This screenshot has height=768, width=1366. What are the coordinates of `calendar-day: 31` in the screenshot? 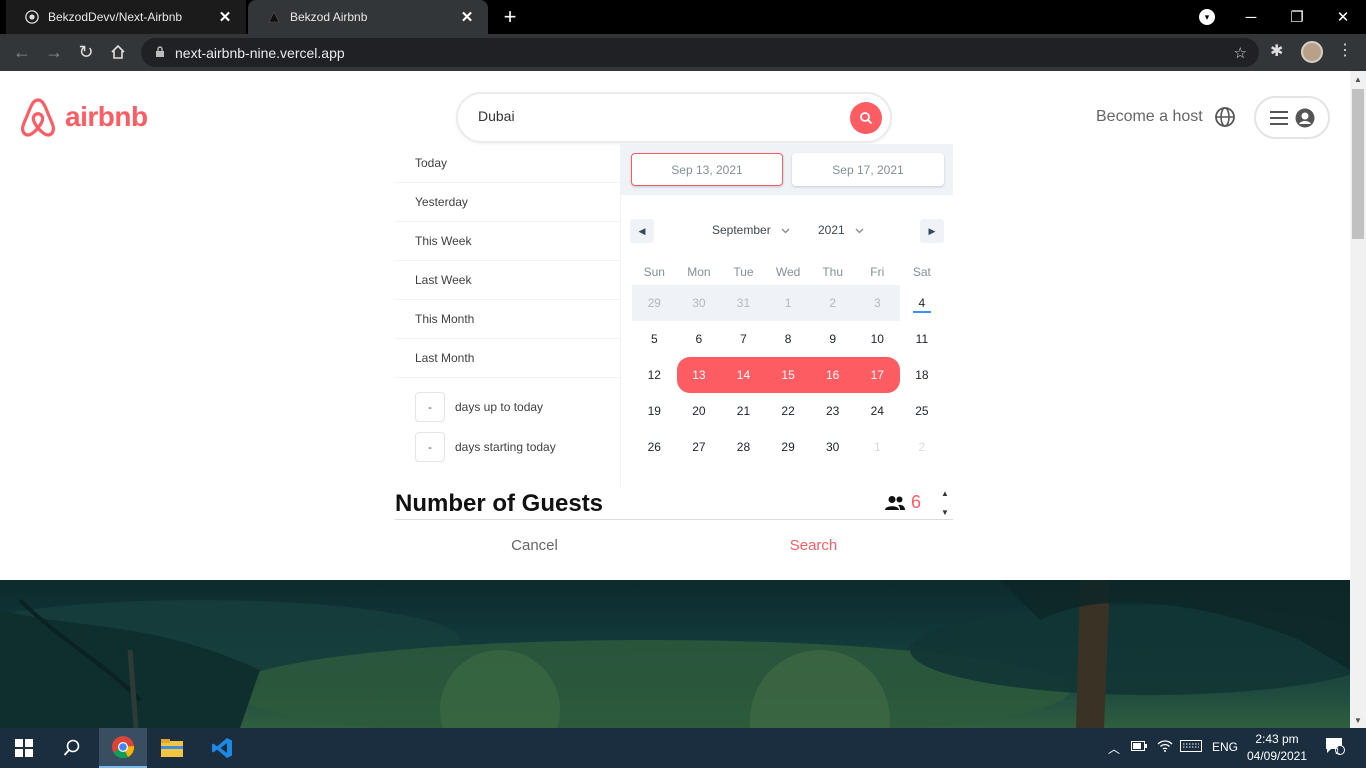 It's located at (743, 303).